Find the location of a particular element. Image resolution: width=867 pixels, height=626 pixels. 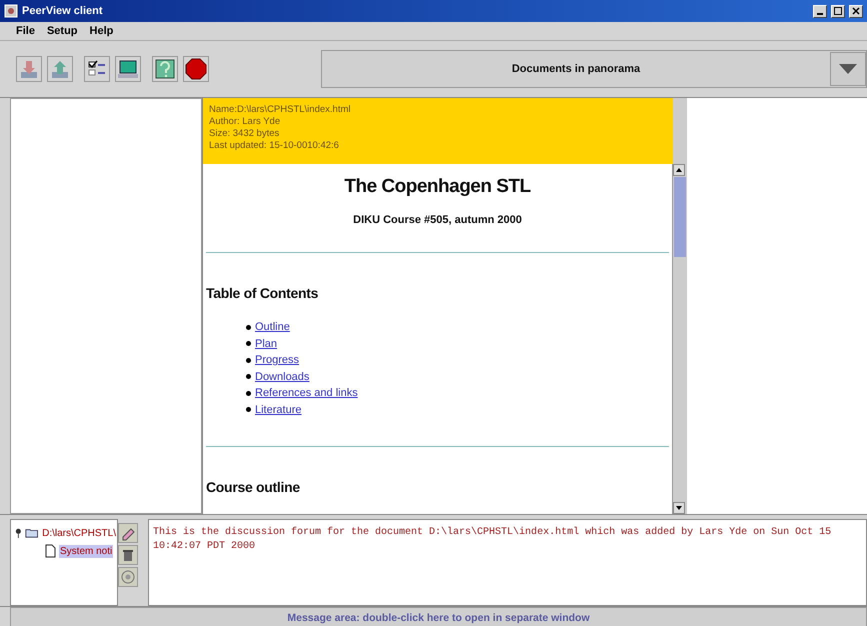

trash-icon is located at coordinates (128, 555).